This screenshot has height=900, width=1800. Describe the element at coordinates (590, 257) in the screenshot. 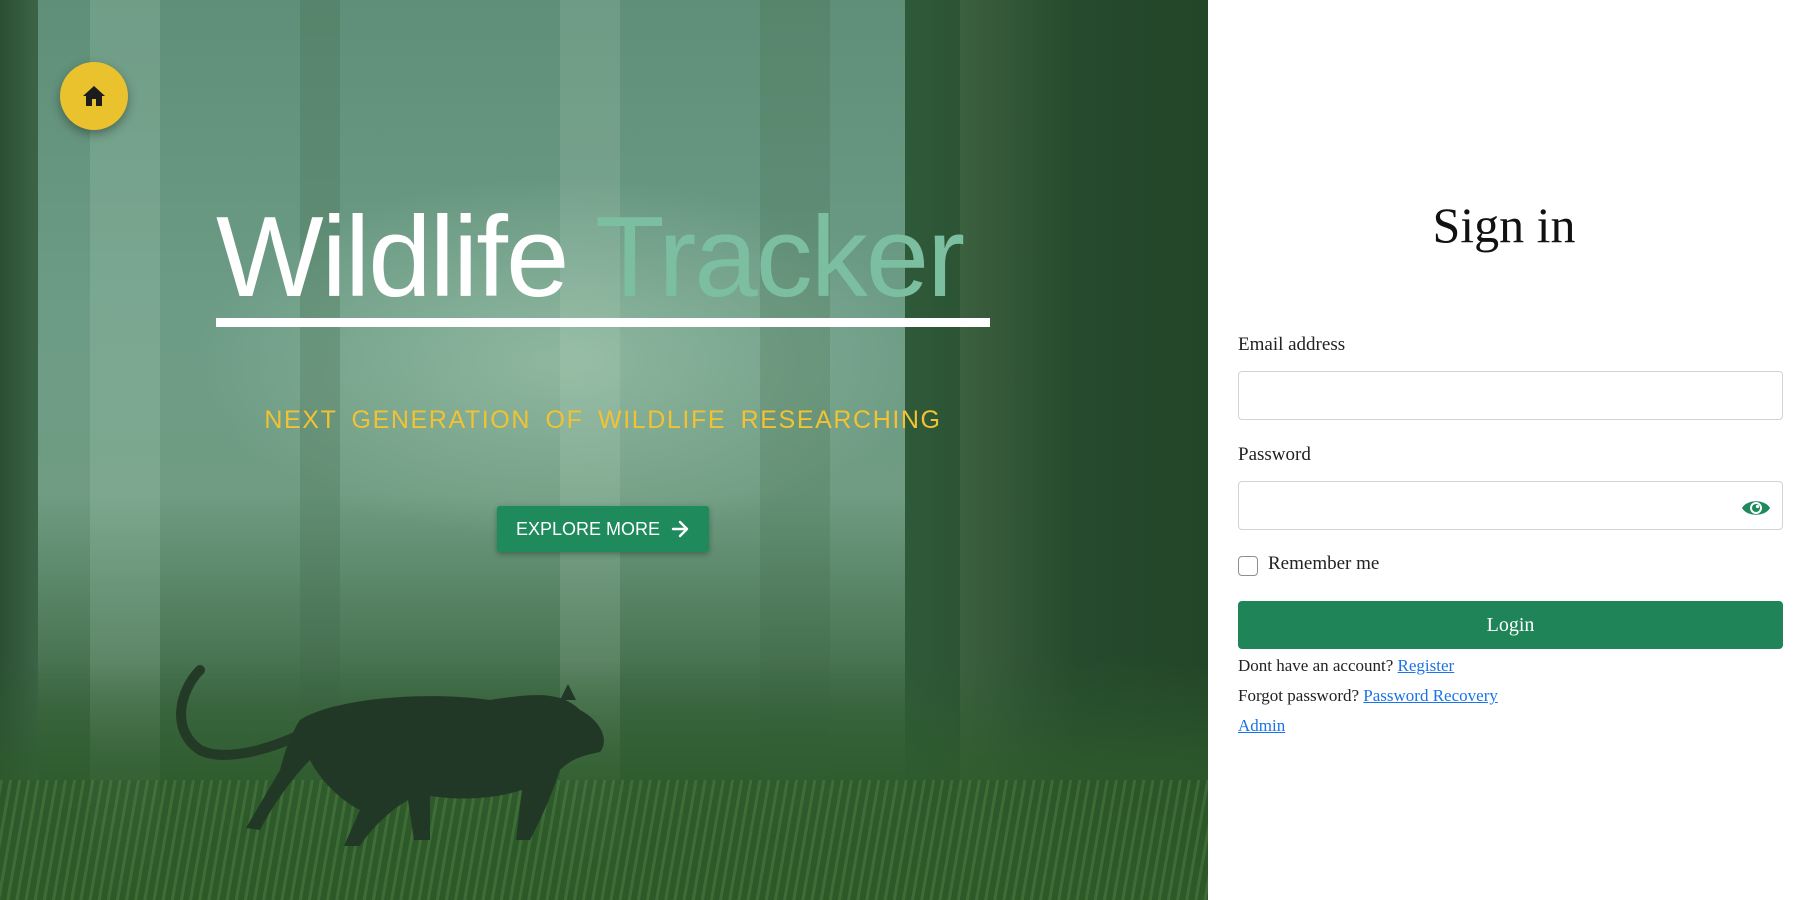

I see `hero-title: Wildlife Tracker` at that location.